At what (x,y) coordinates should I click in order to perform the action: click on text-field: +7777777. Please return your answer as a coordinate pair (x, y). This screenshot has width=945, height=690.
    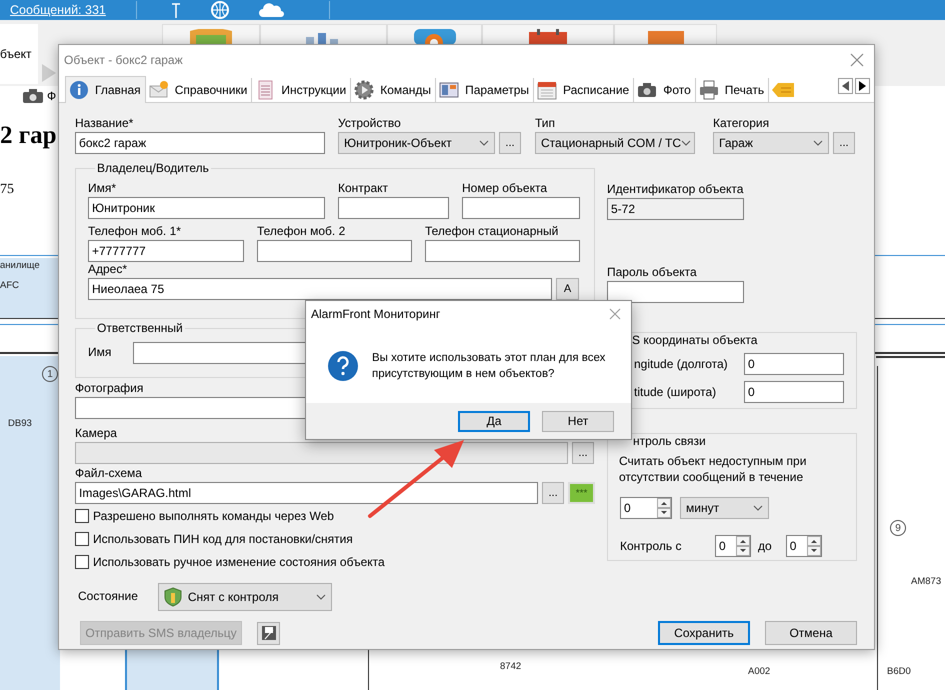
    Looking at the image, I should click on (166, 251).